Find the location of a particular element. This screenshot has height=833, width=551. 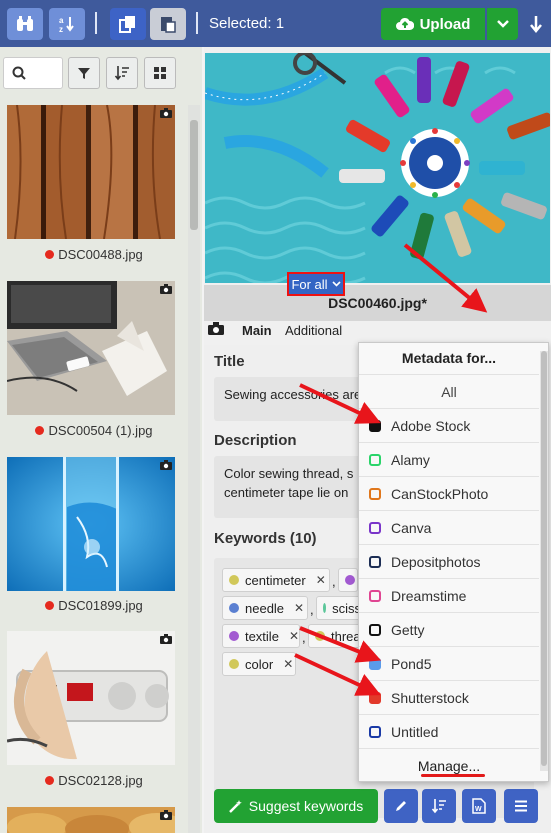

menu-scrollbar-thumb is located at coordinates (544, 558).